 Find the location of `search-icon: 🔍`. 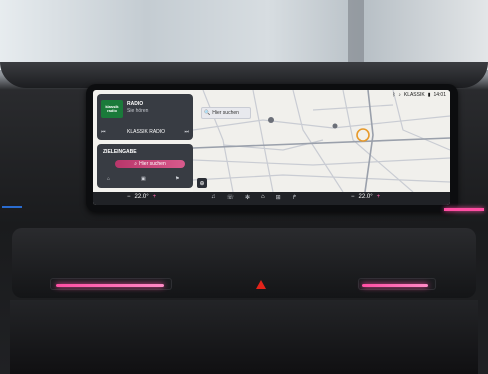

search-icon: 🔍 is located at coordinates (207, 113).